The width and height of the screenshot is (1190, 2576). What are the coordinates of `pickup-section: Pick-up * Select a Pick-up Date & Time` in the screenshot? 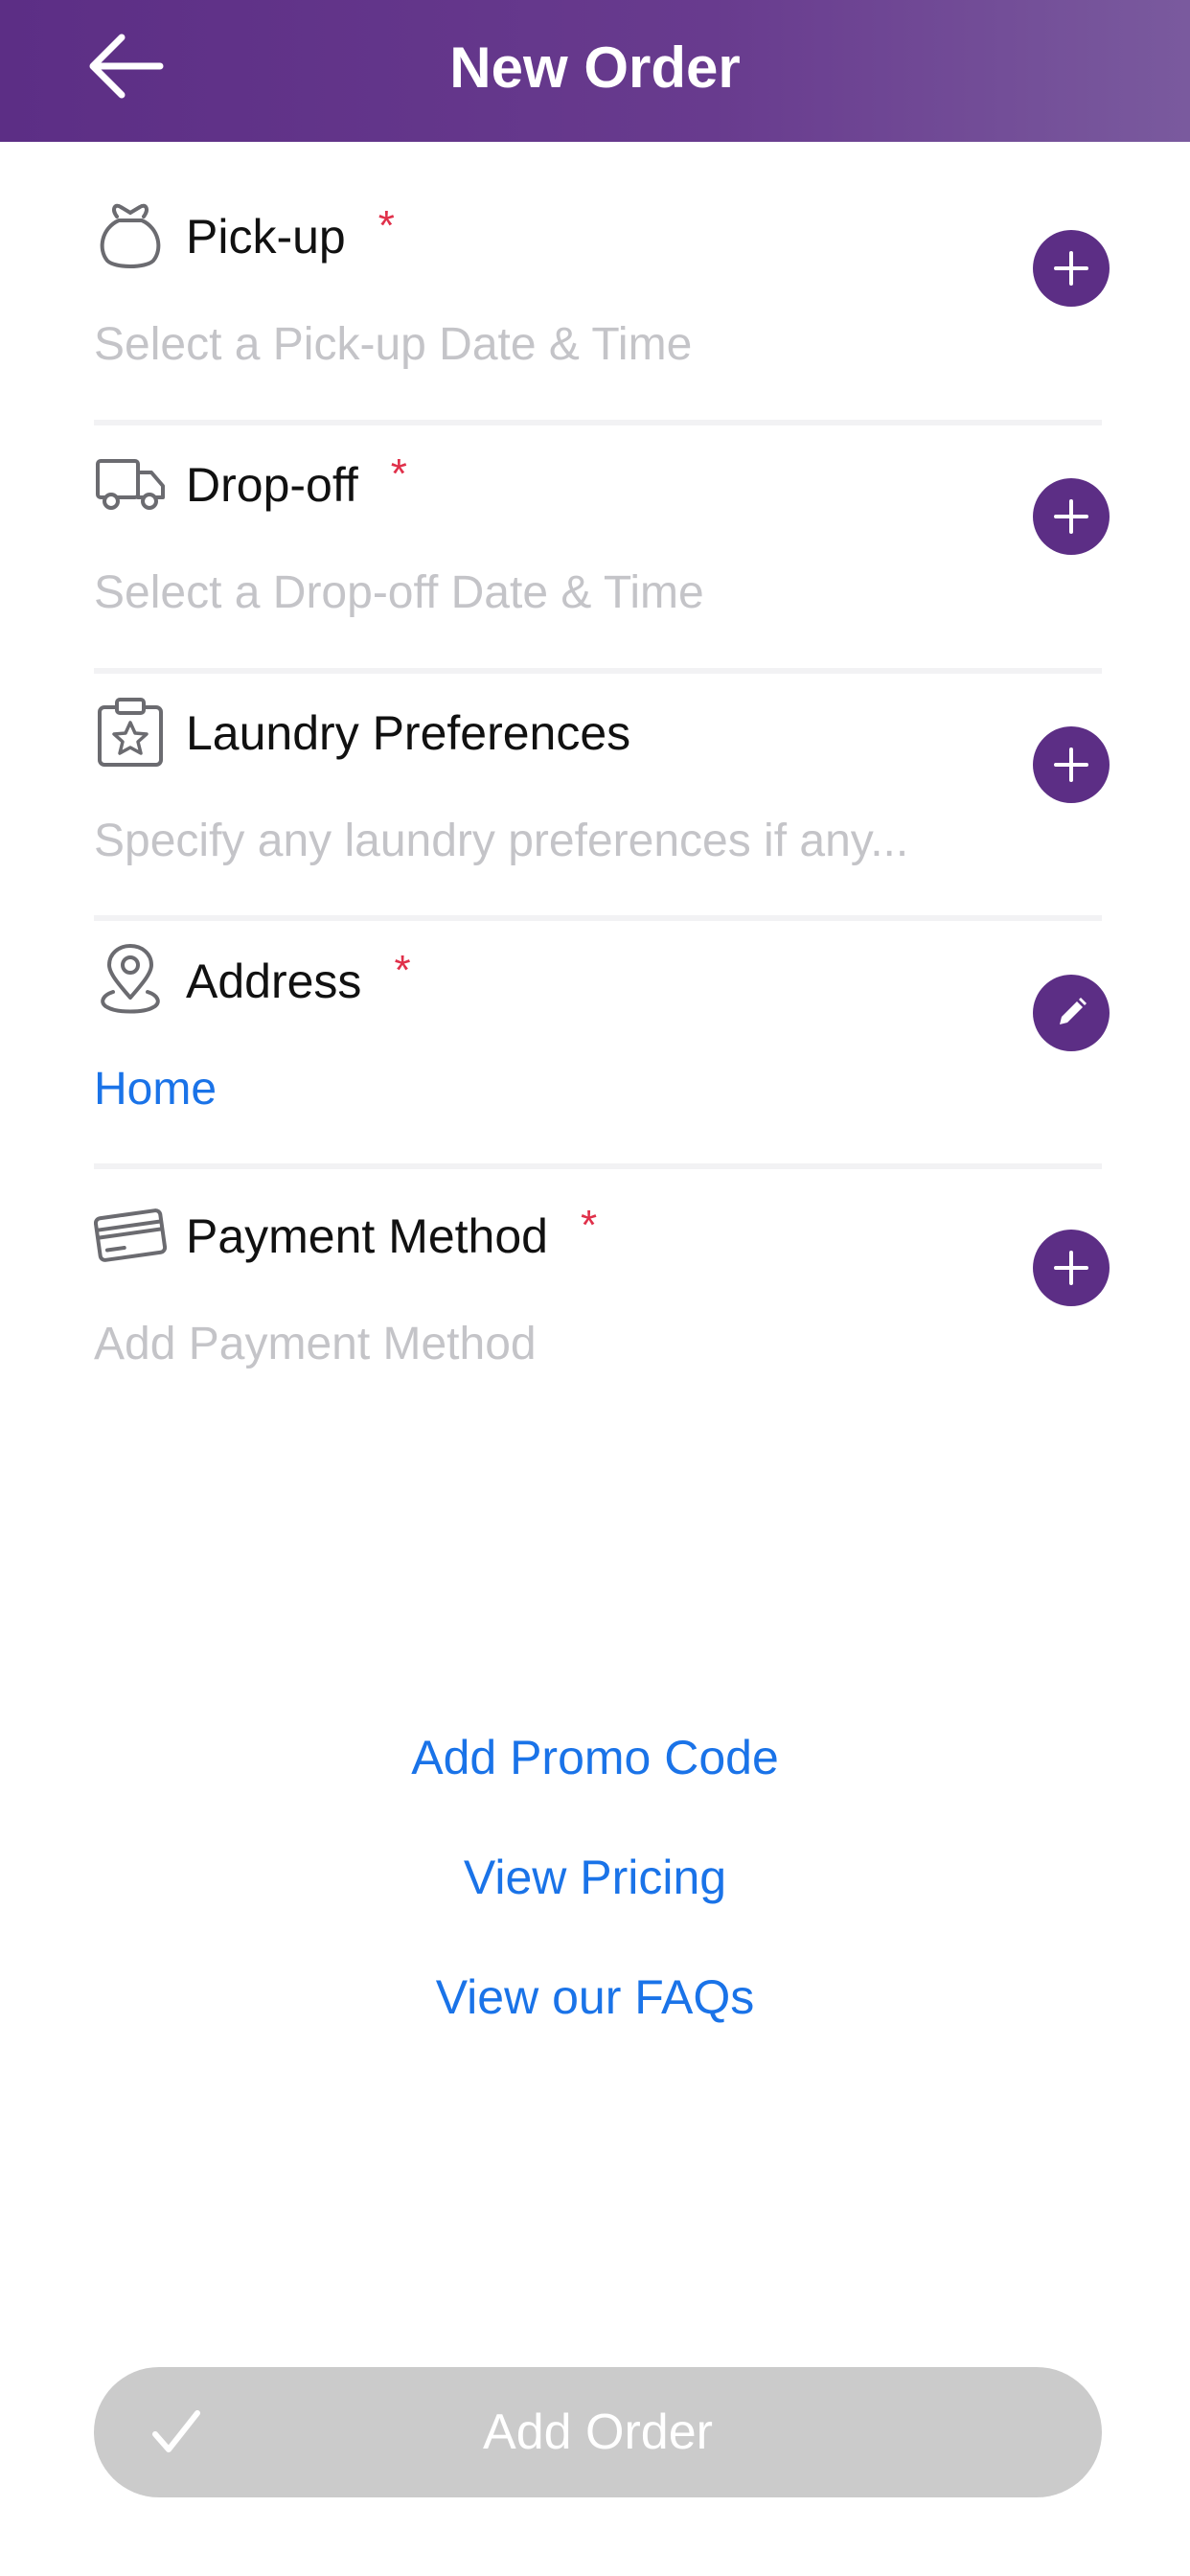 It's located at (602, 297).